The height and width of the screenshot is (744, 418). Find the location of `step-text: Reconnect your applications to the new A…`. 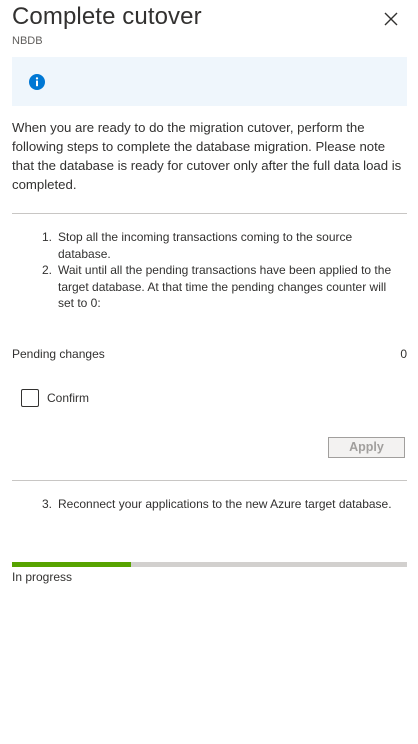

step-text: Reconnect your applications to the new A… is located at coordinates (225, 504).